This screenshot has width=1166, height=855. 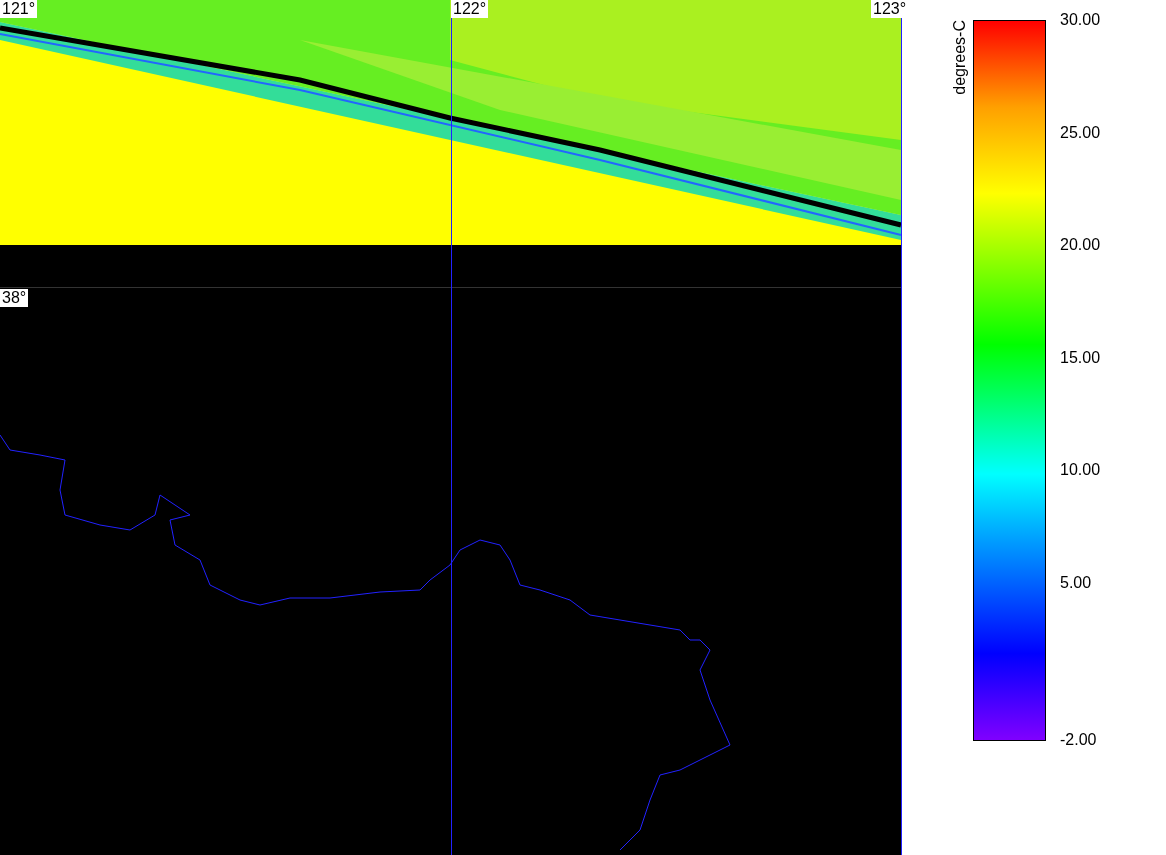 What do you see at coordinates (1080, 357) in the screenshot?
I see `colorbar-tick-label: 15.00` at bounding box center [1080, 357].